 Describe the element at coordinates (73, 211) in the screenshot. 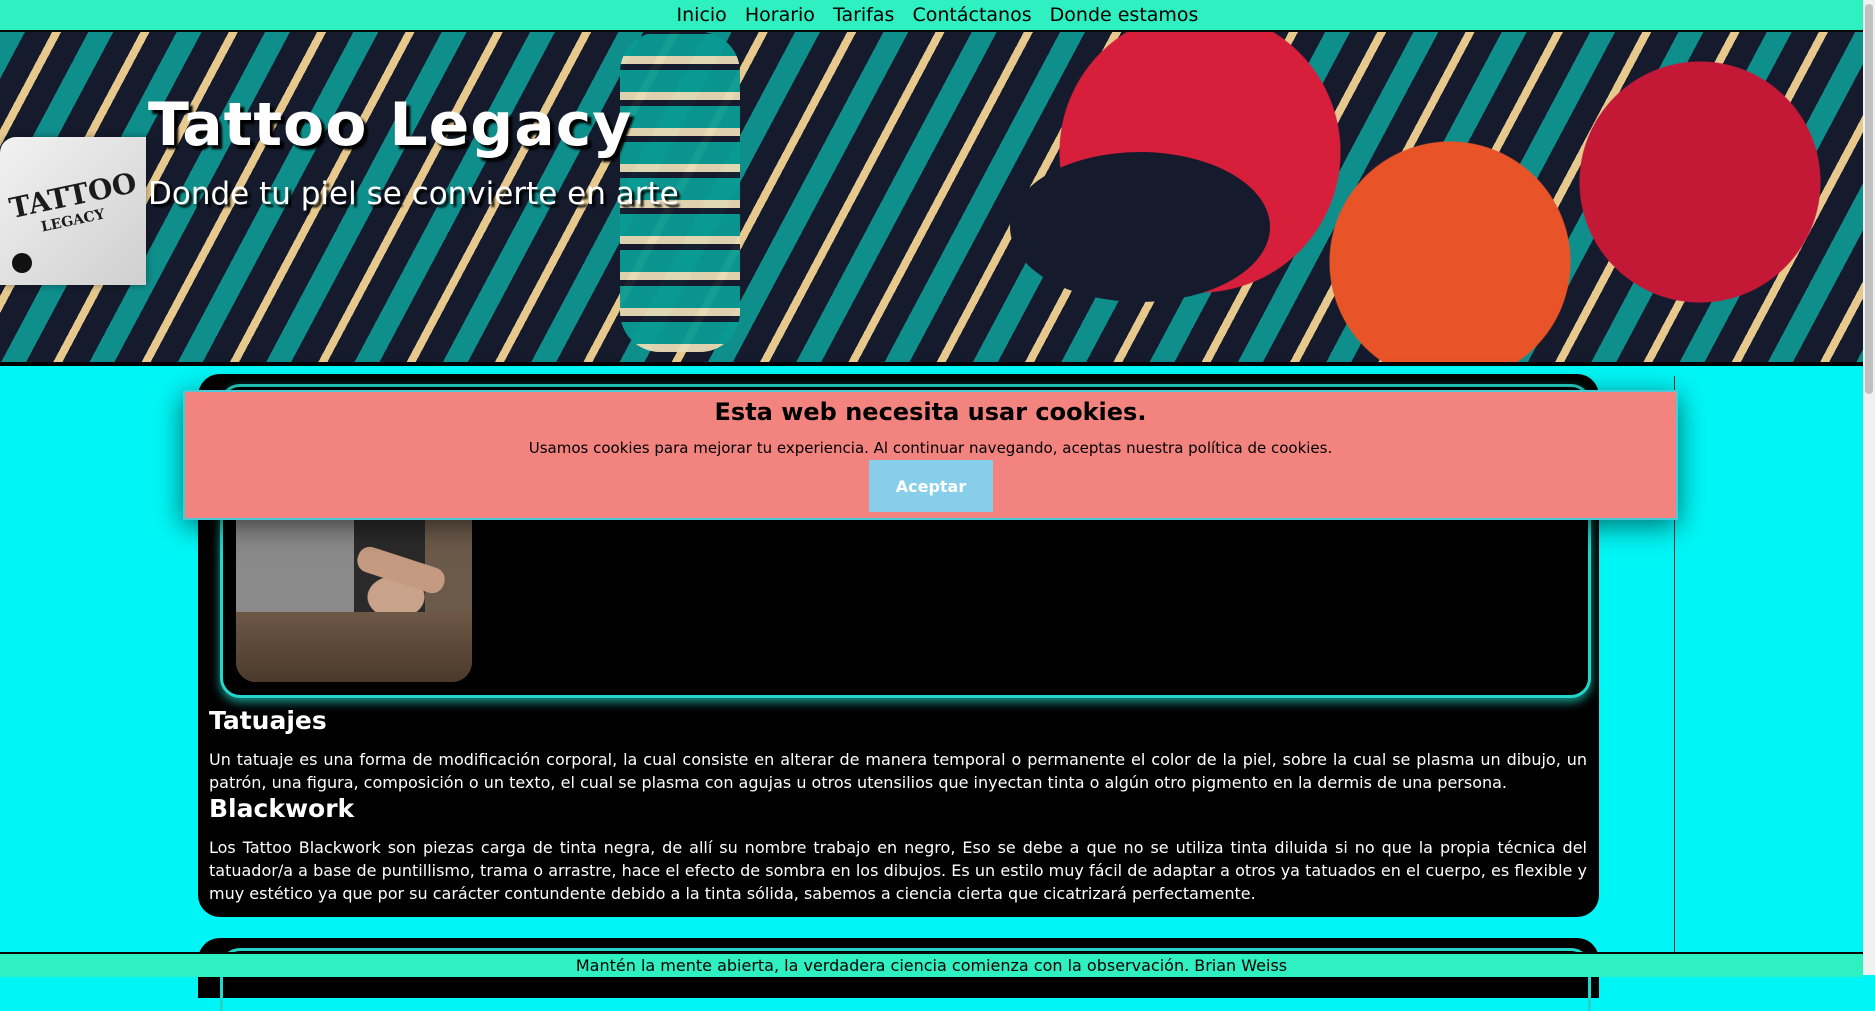

I see `site-logo: TATTOO LEGACY` at that location.